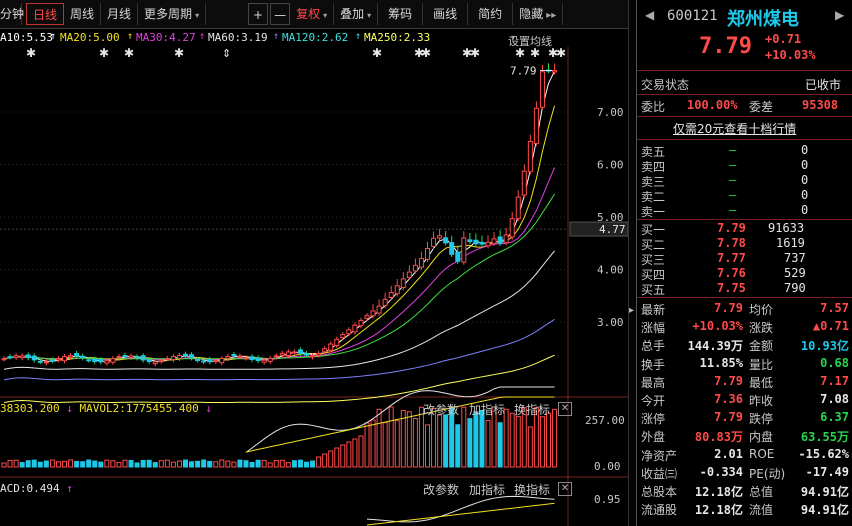  What do you see at coordinates (610, 270) in the screenshot?
I see `price-tick-label: 4.00` at bounding box center [610, 270].